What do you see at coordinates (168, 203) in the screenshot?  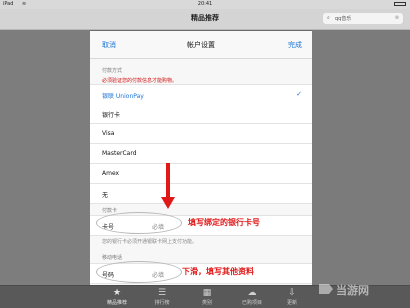 I see `arrow-head-icon` at bounding box center [168, 203].